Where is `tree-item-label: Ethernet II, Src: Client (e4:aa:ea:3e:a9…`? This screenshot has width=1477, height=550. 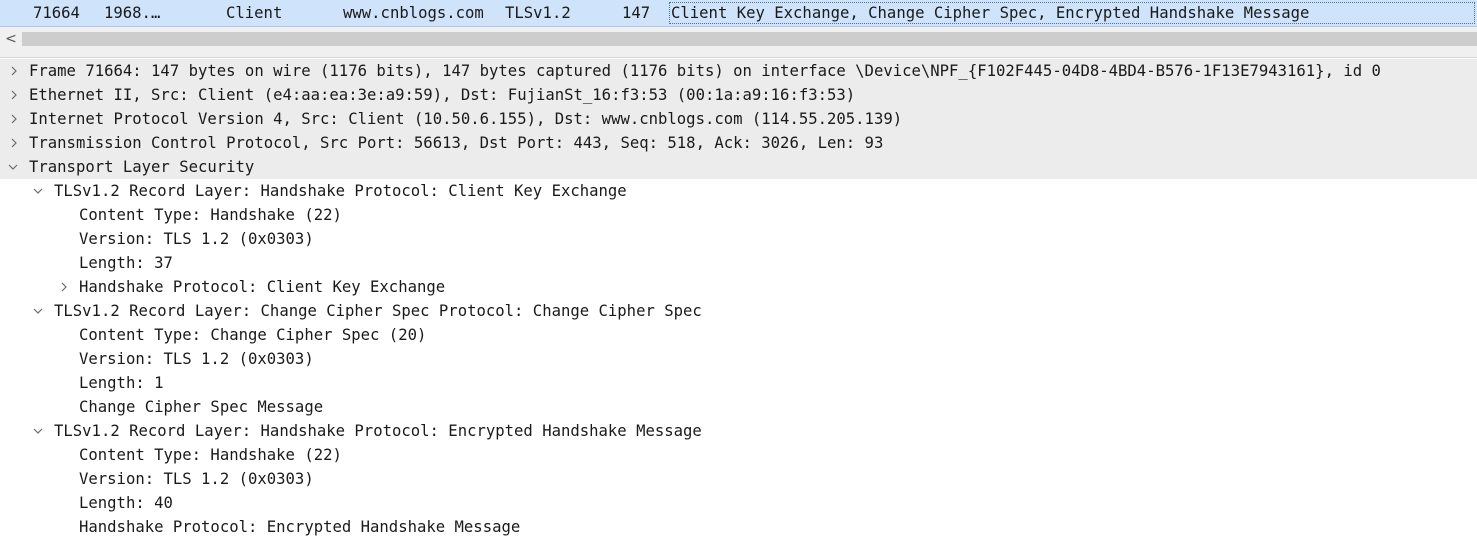
tree-item-label: Ethernet II, Src: Client (e4:aa:ea:3e:a9… is located at coordinates (442, 95).